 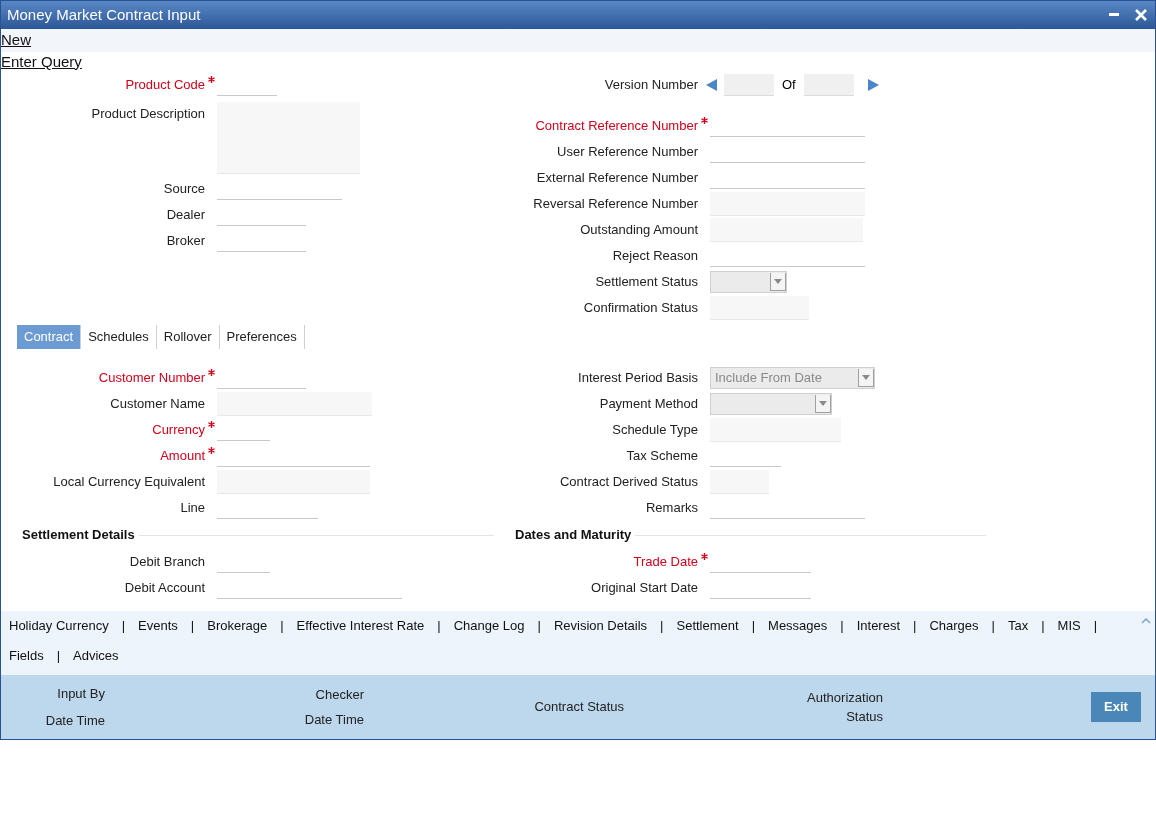 What do you see at coordinates (167, 562) in the screenshot?
I see `field-label: Debit Branch` at bounding box center [167, 562].